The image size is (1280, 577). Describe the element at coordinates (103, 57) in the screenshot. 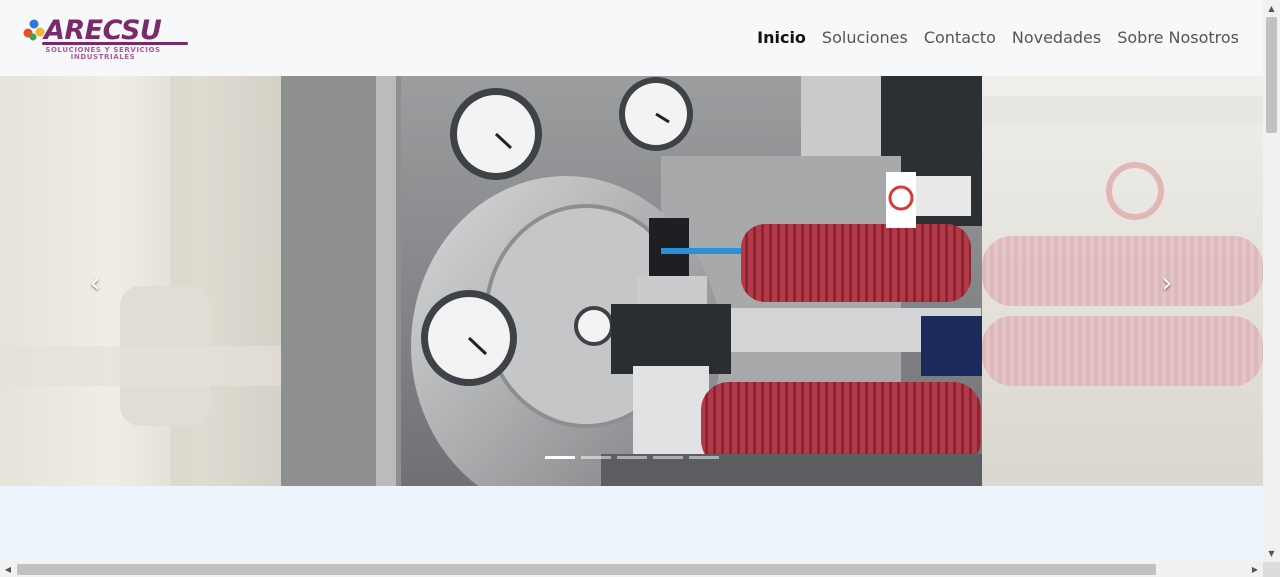

I see `brand-subtitle-line2: INDUSTRIALES` at that location.